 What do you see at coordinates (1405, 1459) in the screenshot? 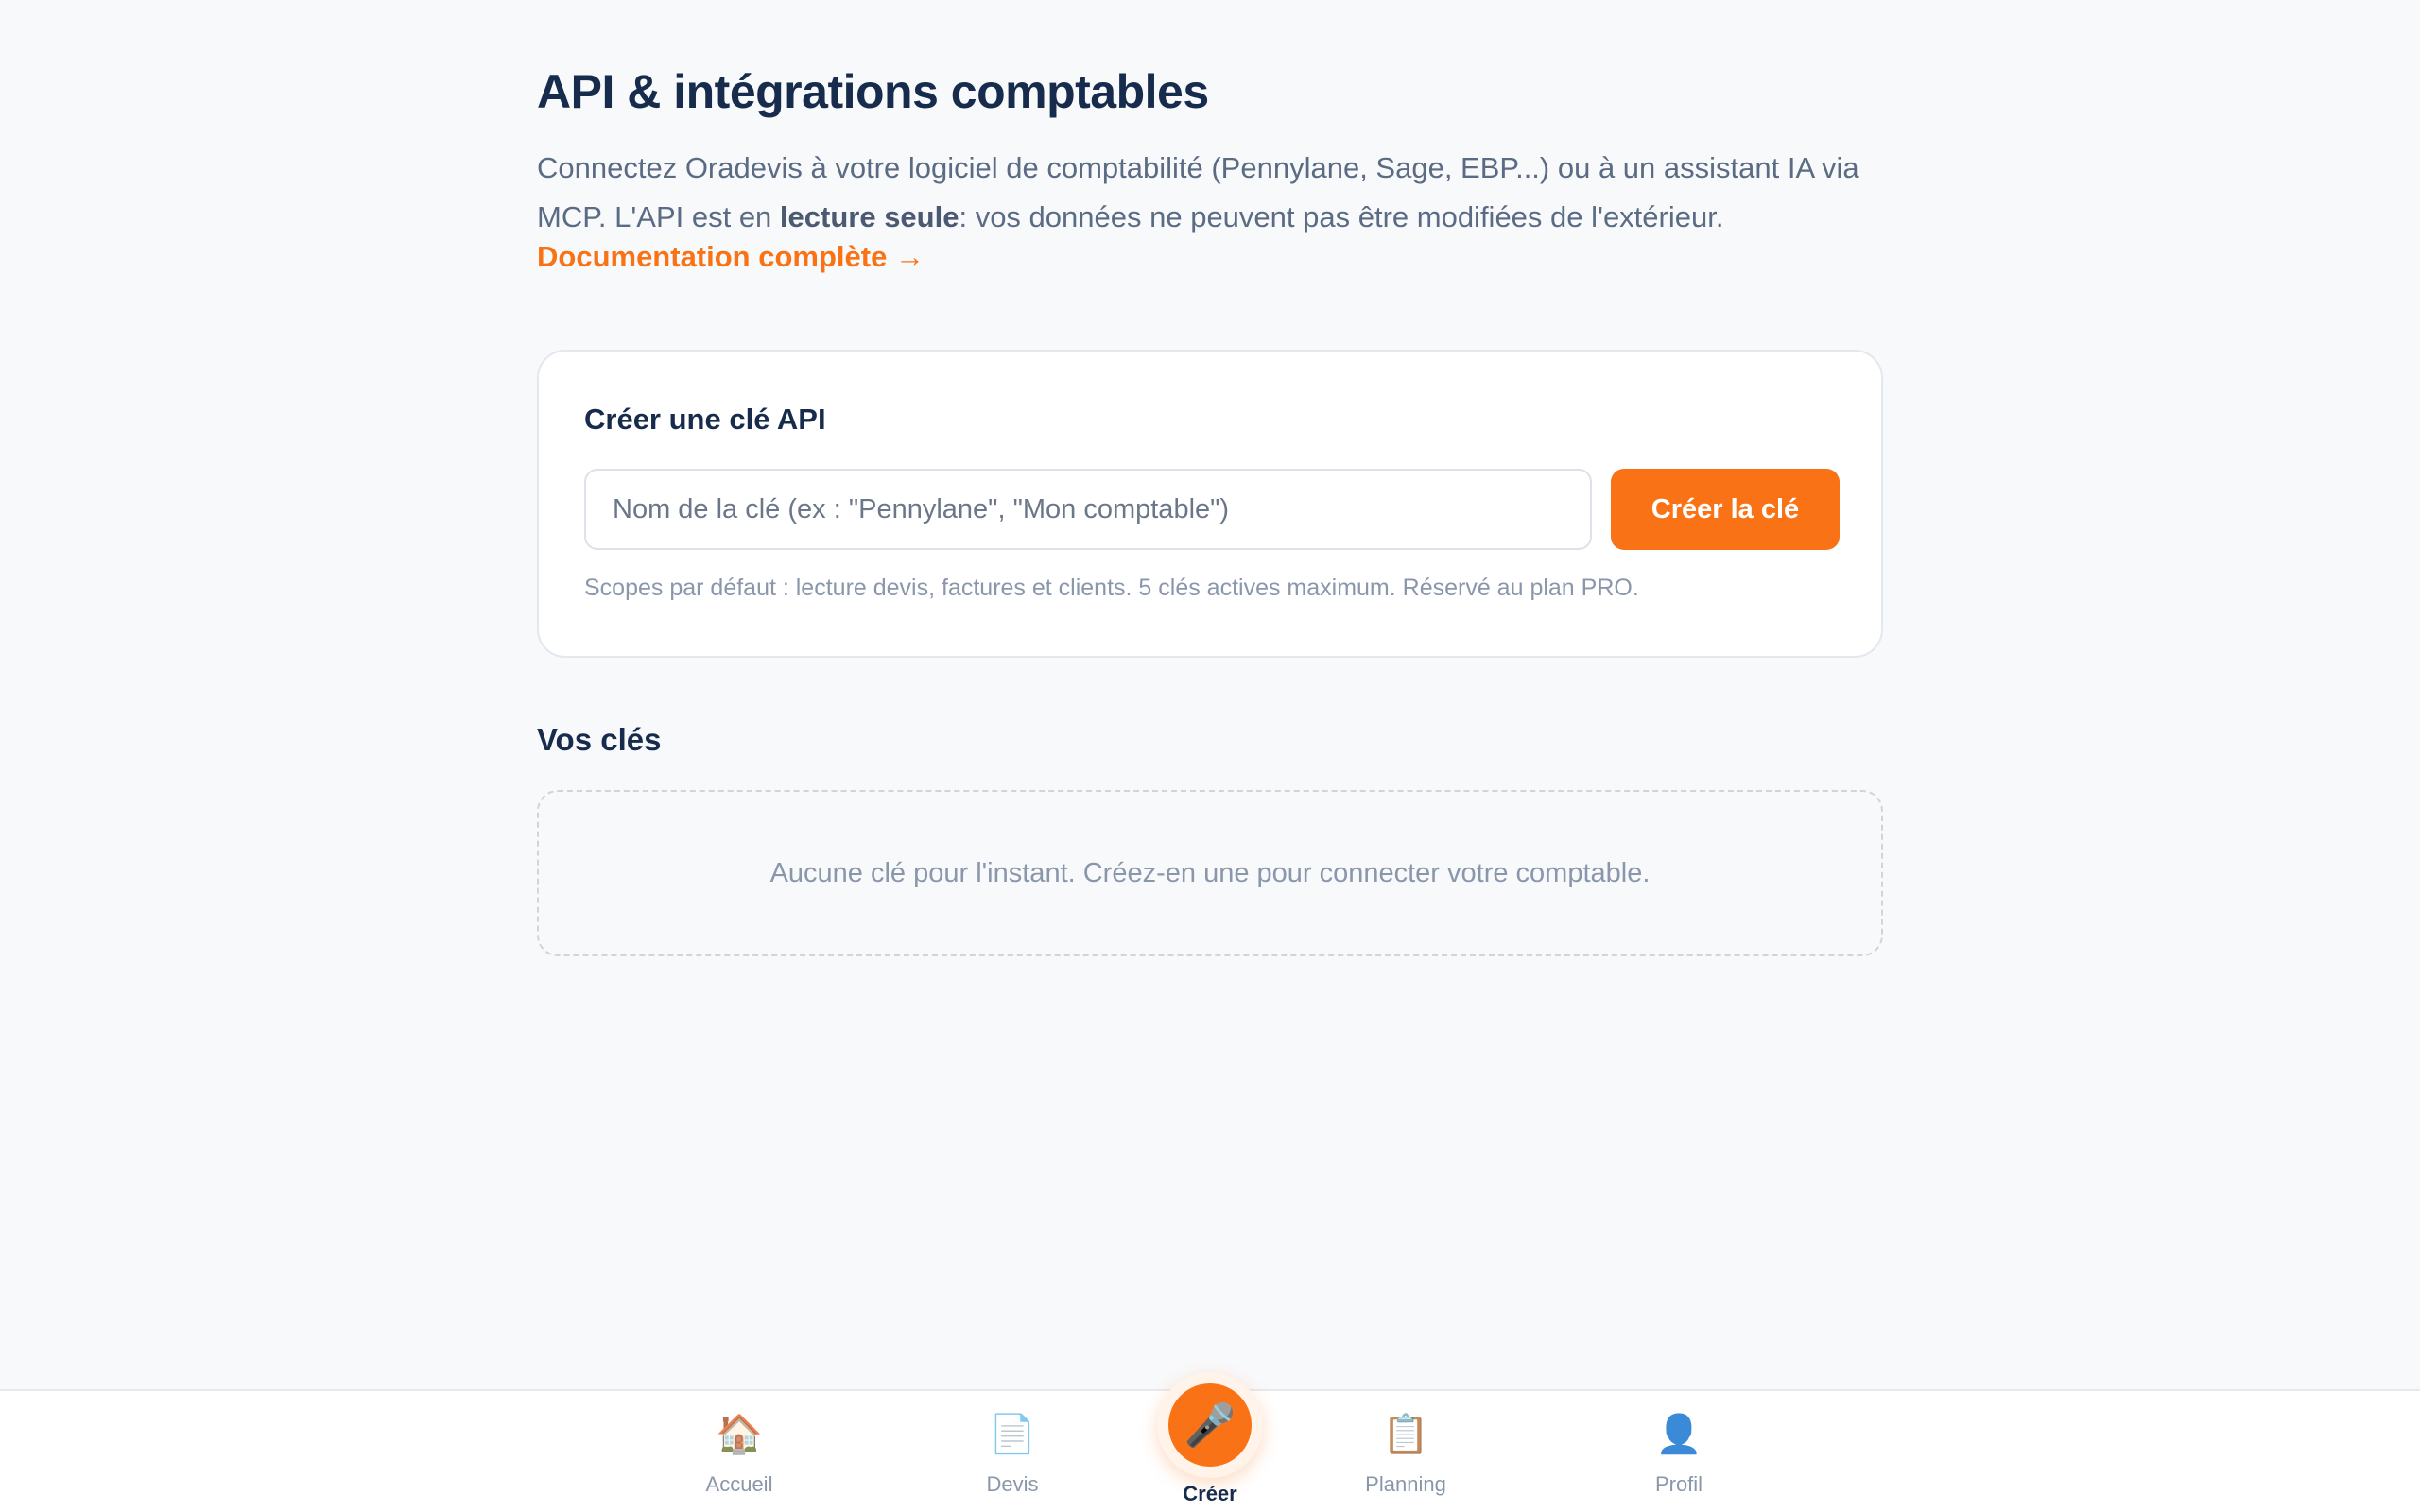
I see `nav-item-planning: 📋 Planning` at bounding box center [1405, 1459].